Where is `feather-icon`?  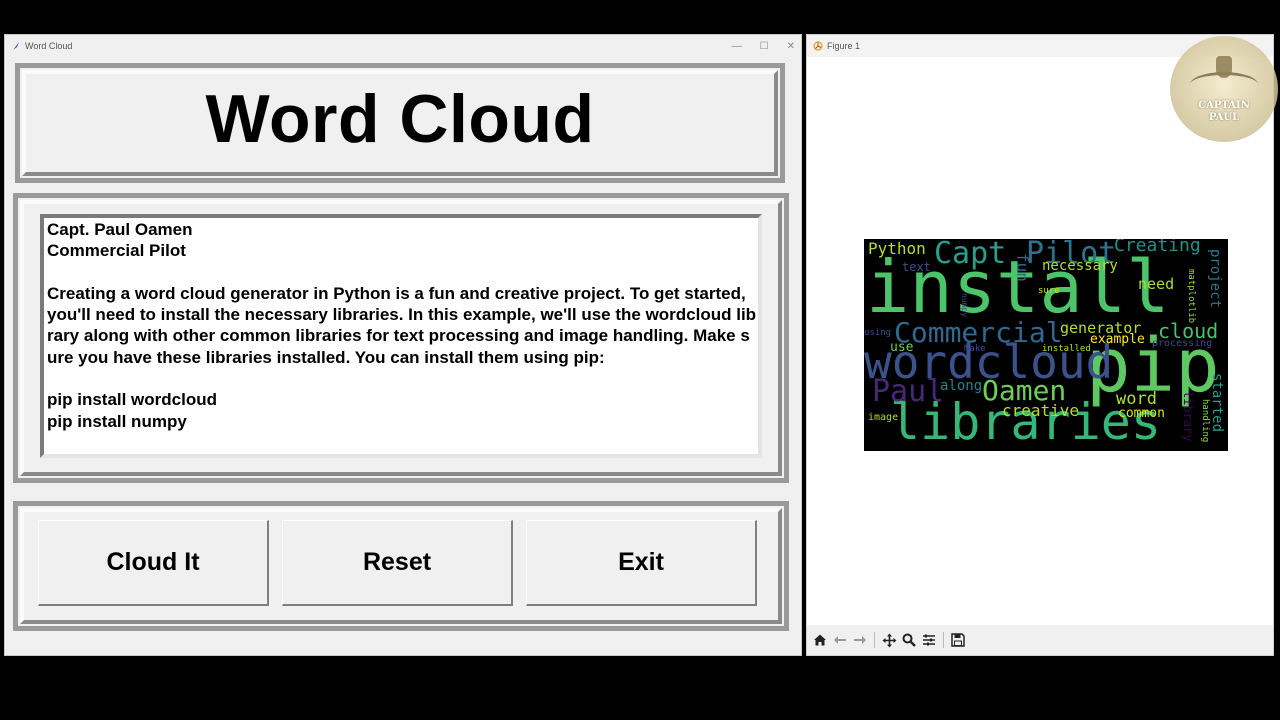
feather-icon is located at coordinates (16, 46).